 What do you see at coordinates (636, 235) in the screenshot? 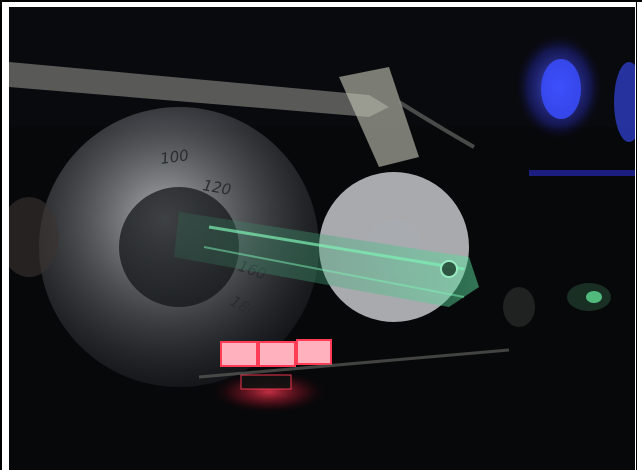
I see `frame-rule` at bounding box center [636, 235].